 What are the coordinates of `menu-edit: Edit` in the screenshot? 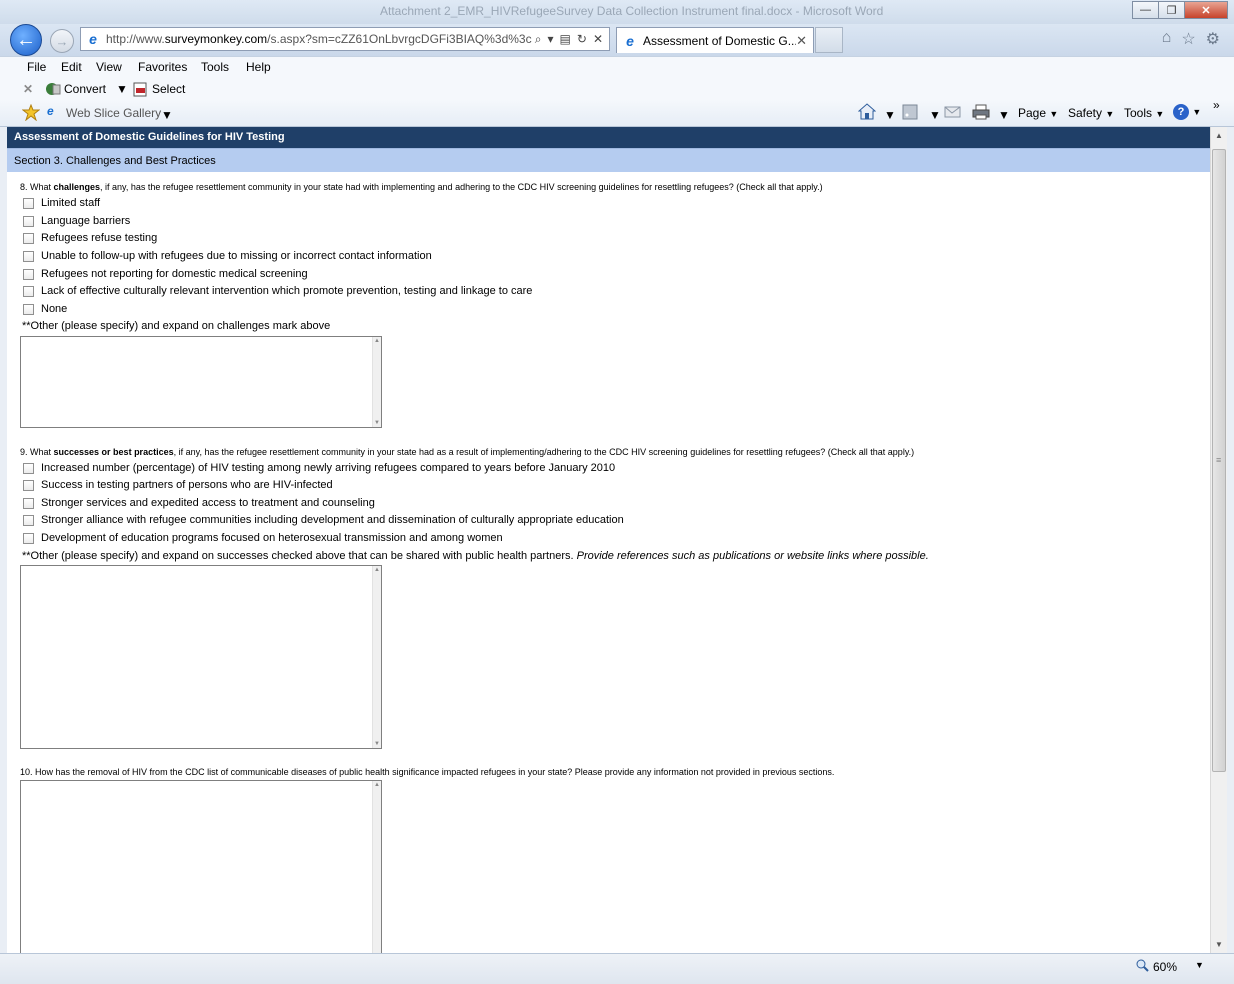 It's located at (71, 67).